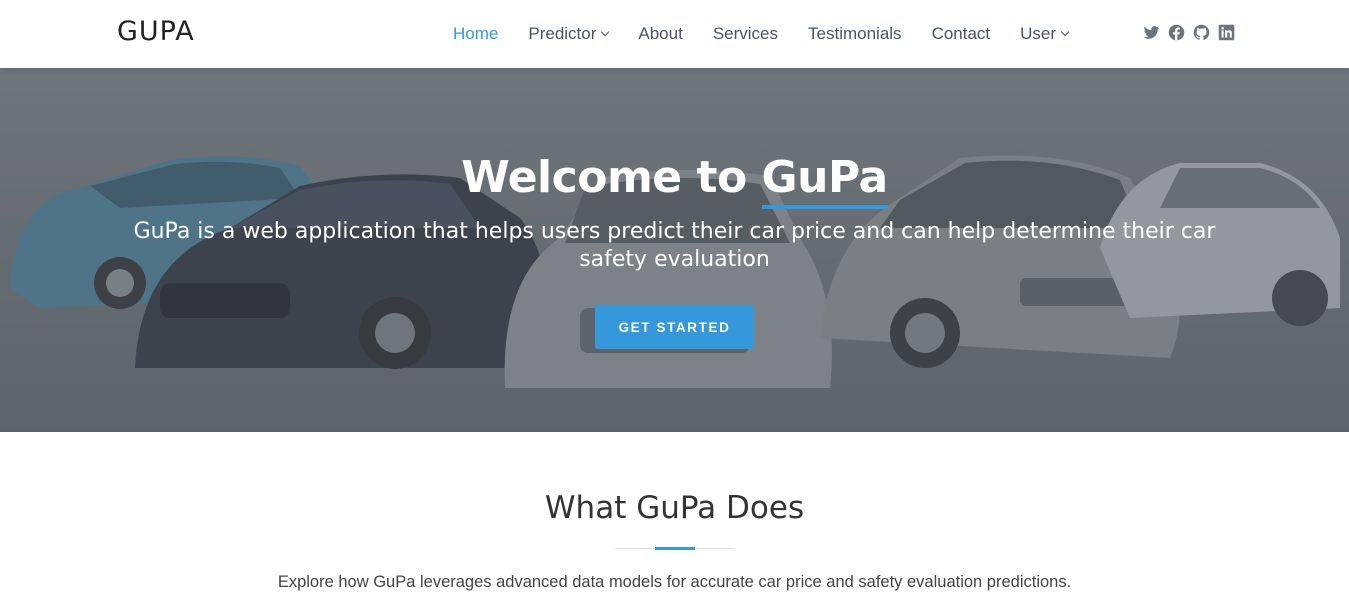 This screenshot has width=1349, height=604. I want to click on nav-testimonials: Testimonials, so click(855, 34).